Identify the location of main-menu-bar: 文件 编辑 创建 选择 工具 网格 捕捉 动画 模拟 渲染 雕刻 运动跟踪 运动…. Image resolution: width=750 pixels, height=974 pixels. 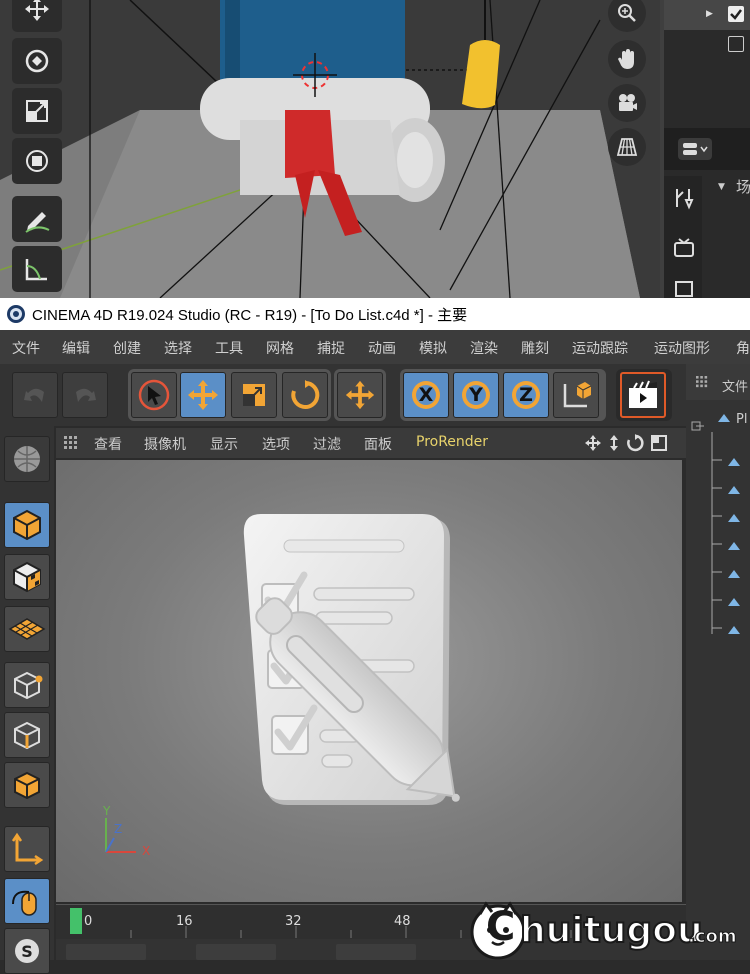
(375, 347).